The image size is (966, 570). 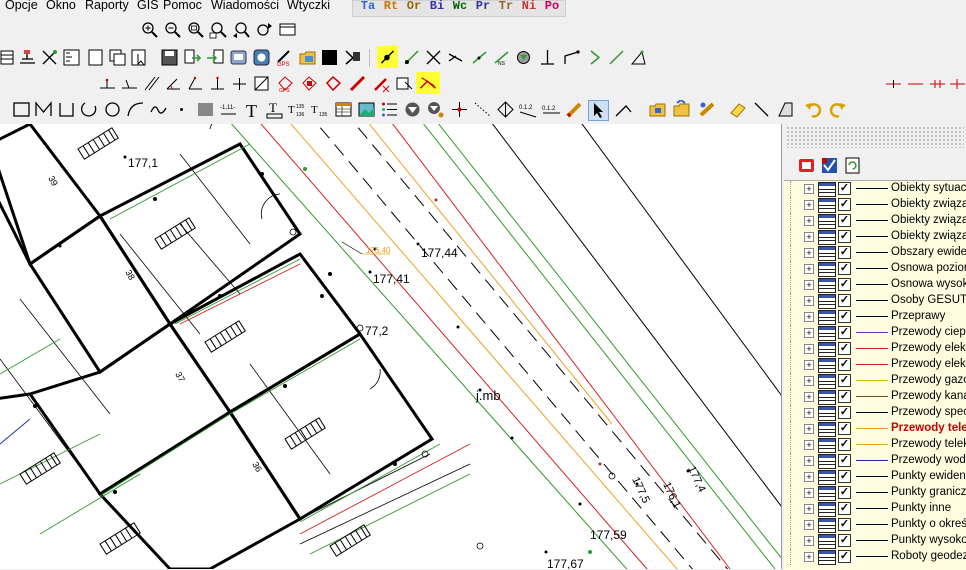 What do you see at coordinates (49, 57) in the screenshot?
I see `snap-icon` at bounding box center [49, 57].